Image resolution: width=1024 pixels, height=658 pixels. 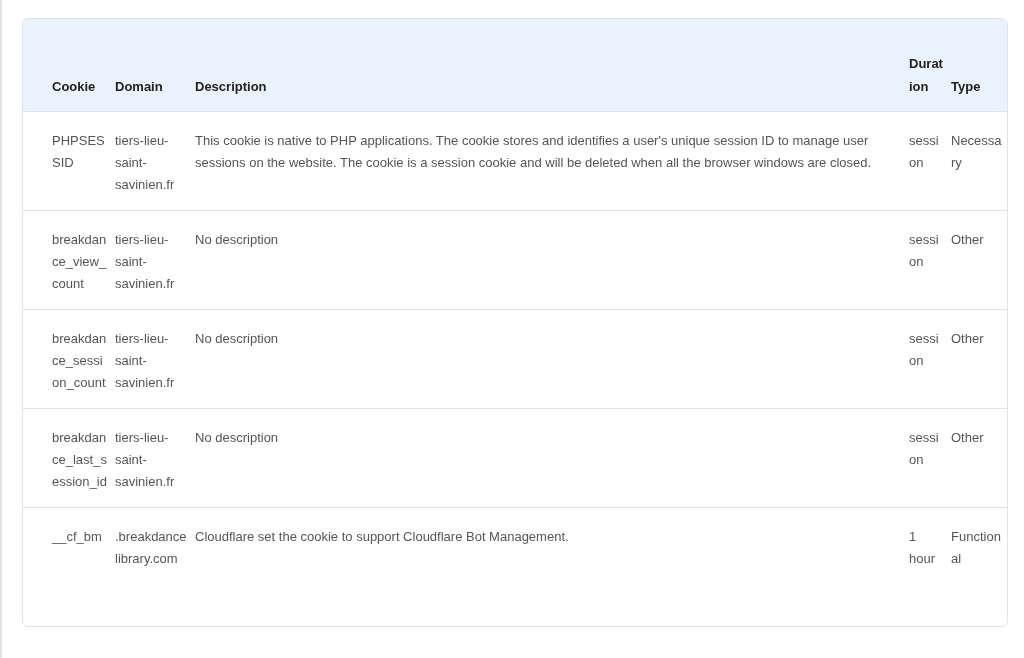 What do you see at coordinates (79, 261) in the screenshot?
I see `cookie-name: breakdance_view_count` at bounding box center [79, 261].